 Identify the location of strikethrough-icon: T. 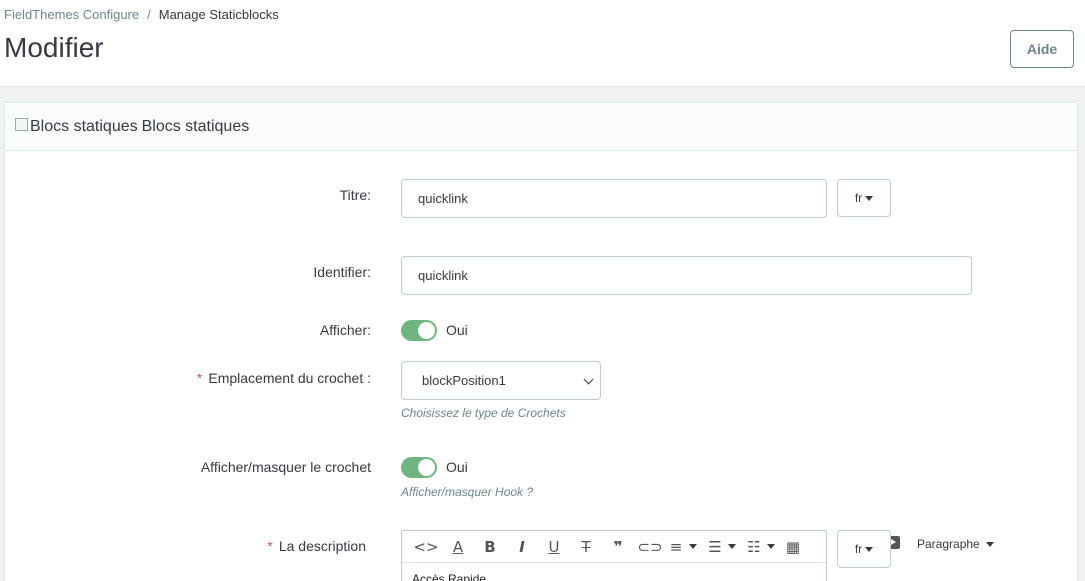
(586, 547).